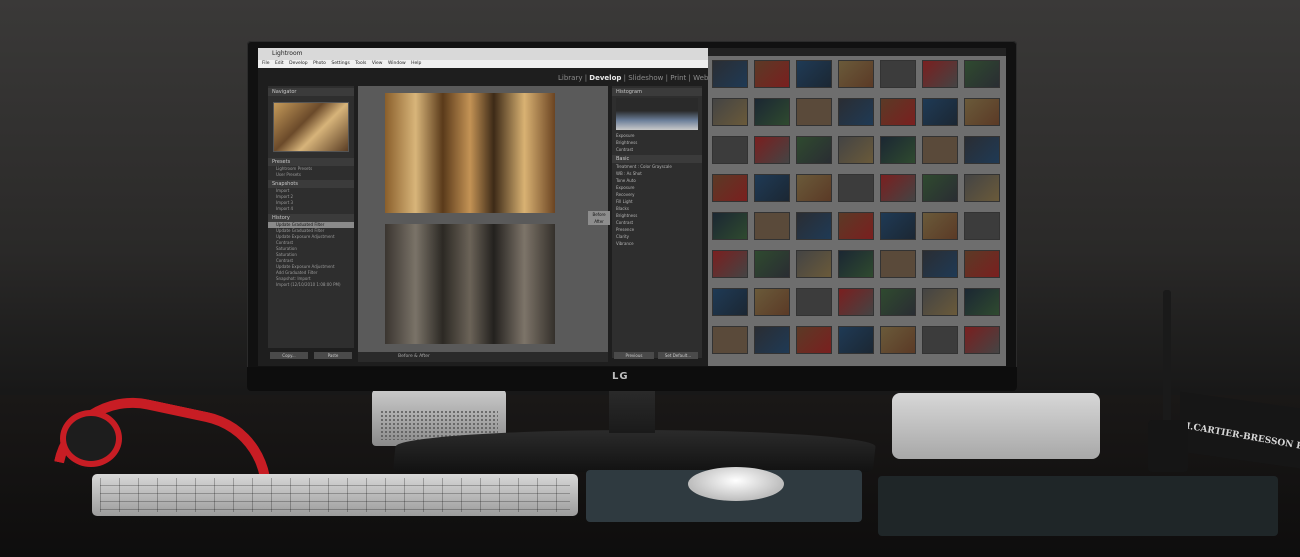  Describe the element at coordinates (416, 63) in the screenshot. I see `menu-help: Help` at that location.